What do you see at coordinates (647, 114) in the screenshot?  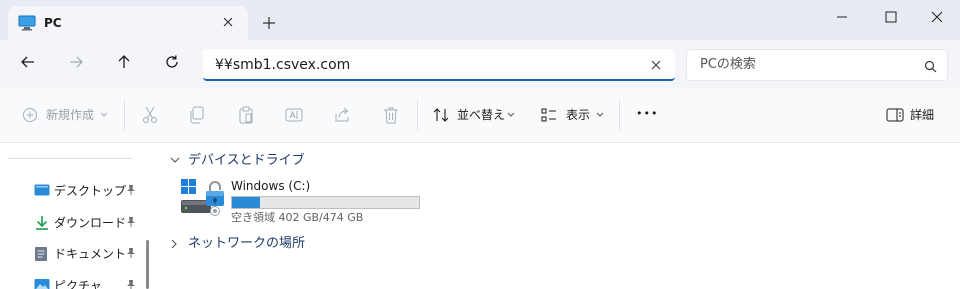 I see `more-options-button: •••` at bounding box center [647, 114].